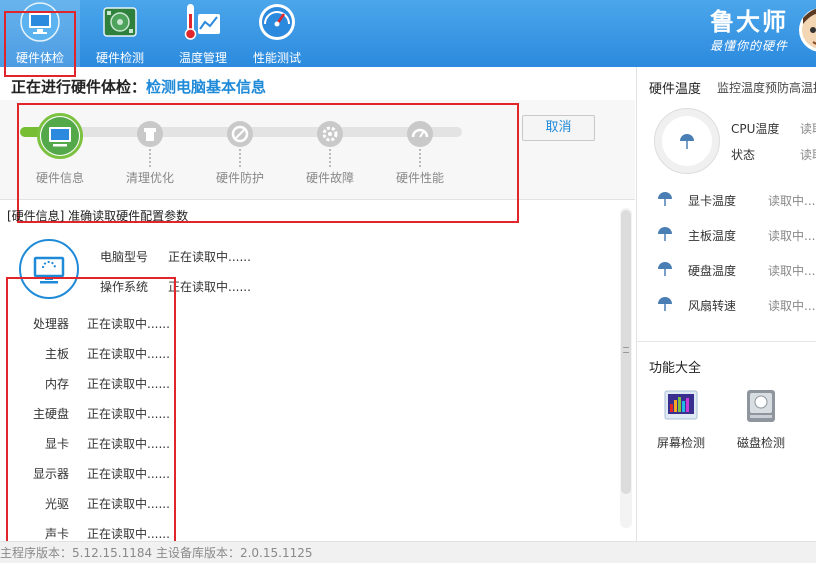 The height and width of the screenshot is (564, 816). I want to click on info-label: 操作系统, so click(124, 287).